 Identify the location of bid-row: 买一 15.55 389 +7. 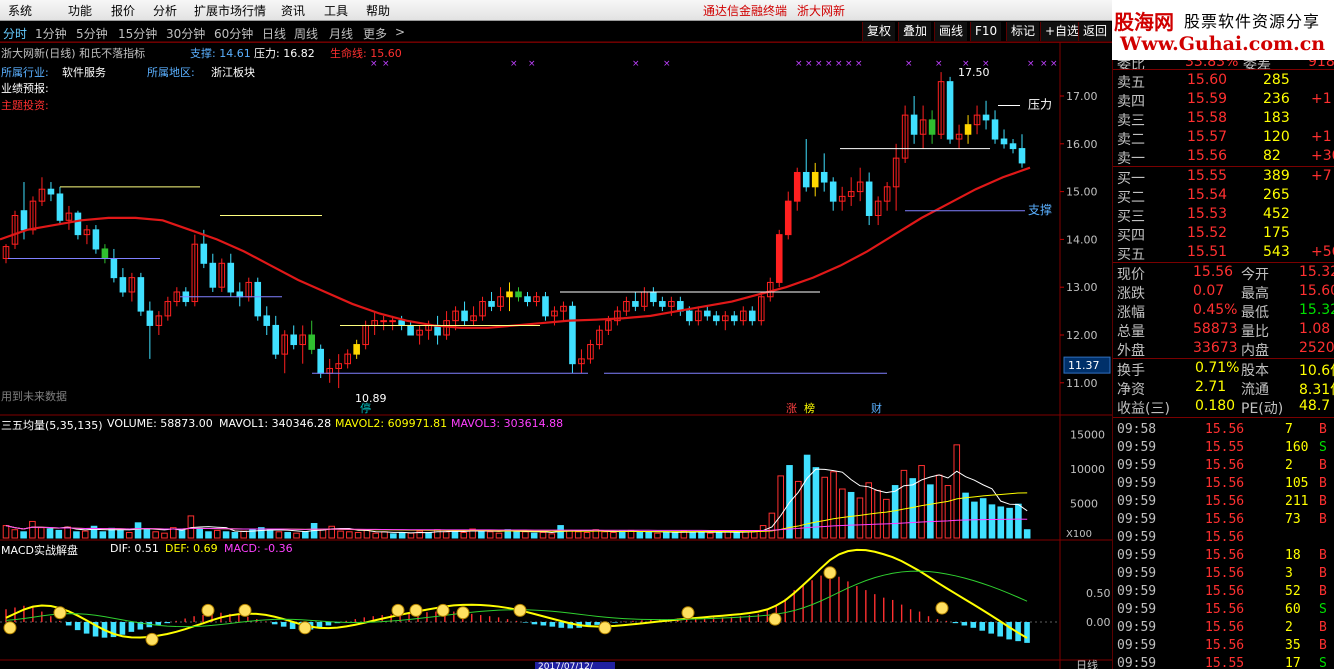
(1223, 177).